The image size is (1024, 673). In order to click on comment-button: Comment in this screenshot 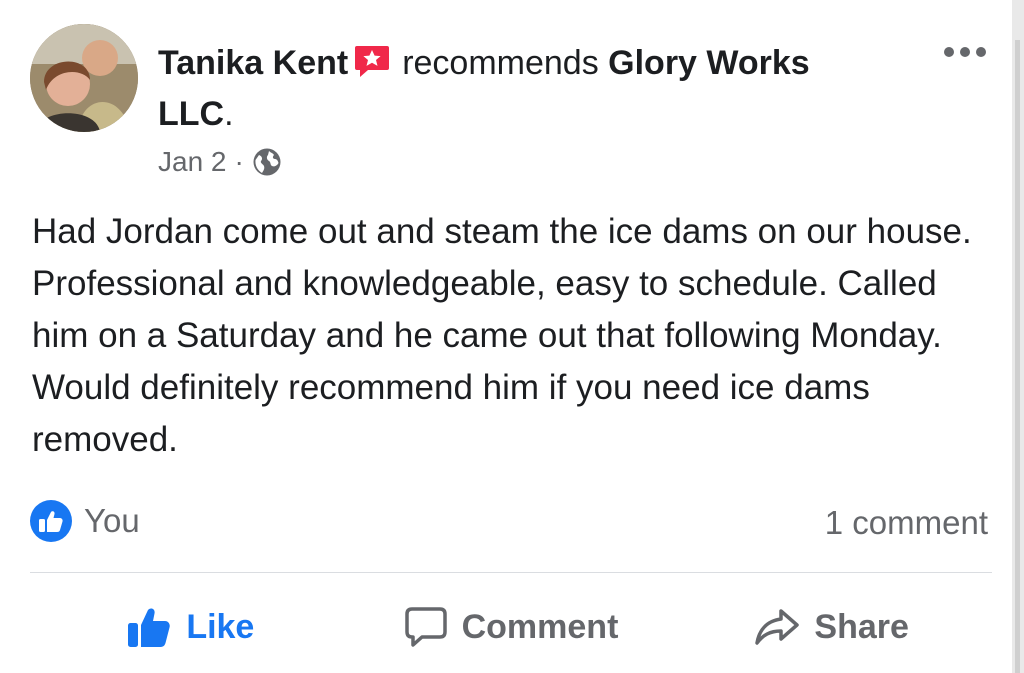, I will do `click(511, 627)`.